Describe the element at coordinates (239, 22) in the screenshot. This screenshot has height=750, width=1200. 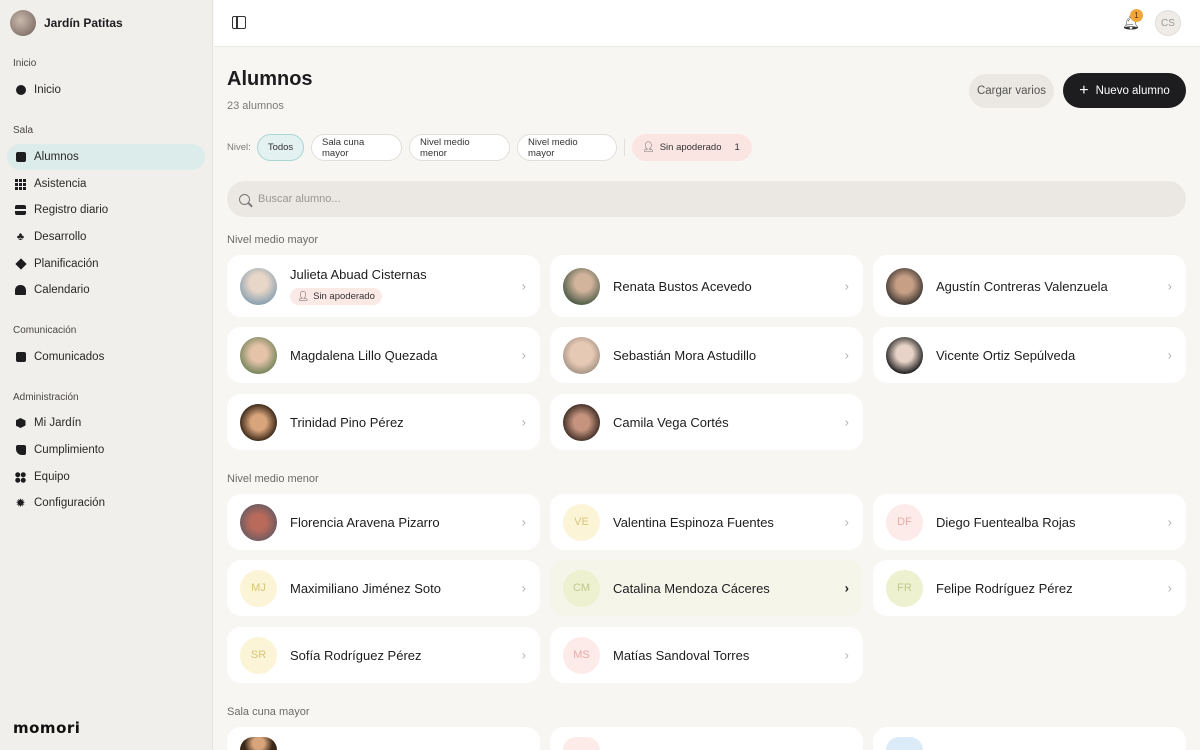
I see `sidebar-toggle-icon` at that location.